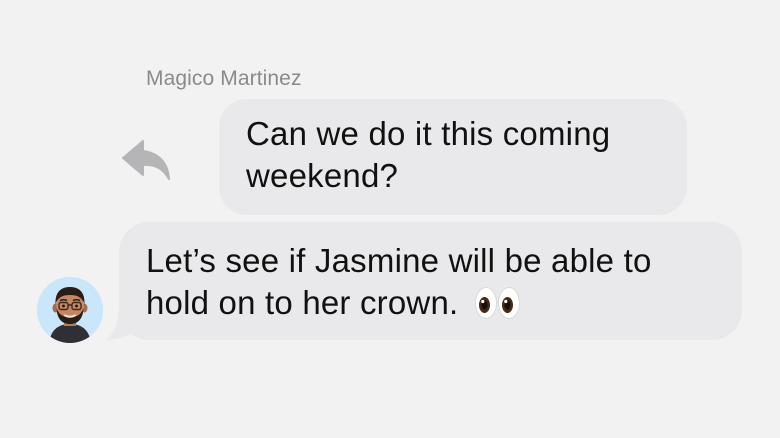  Describe the element at coordinates (146, 159) in the screenshot. I see `reply-arrow-icon` at that location.